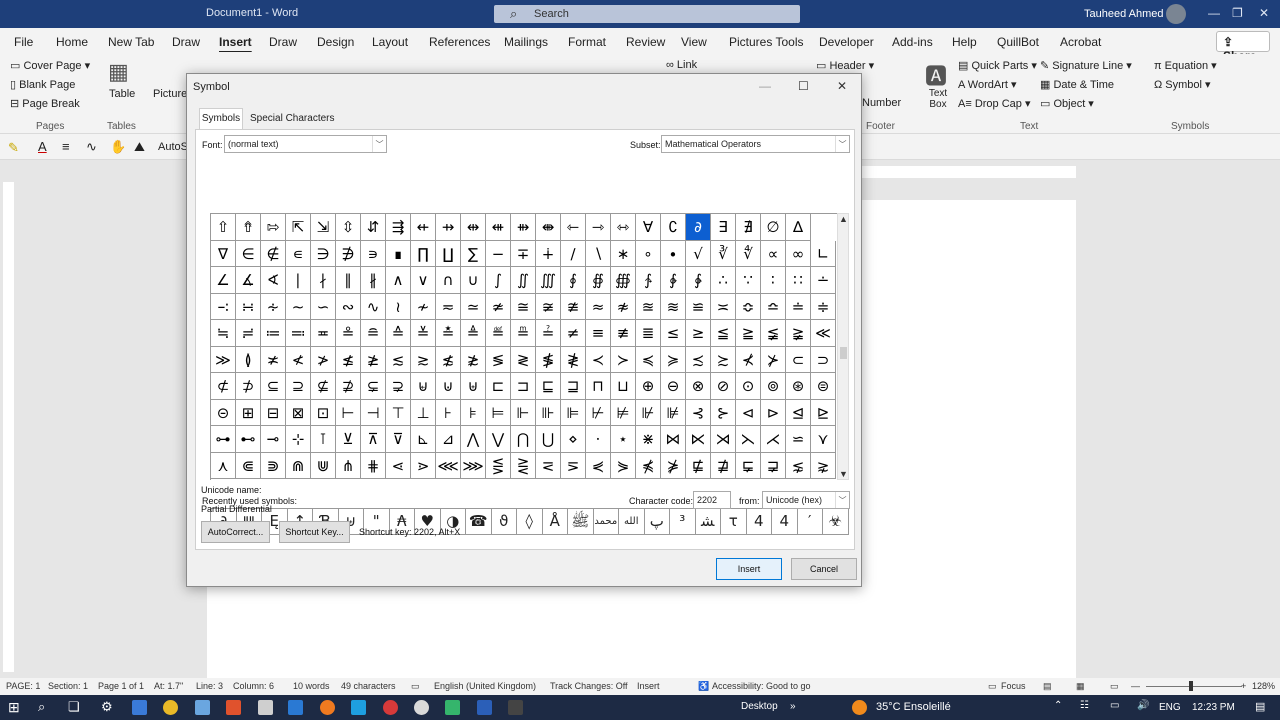 The image size is (1280, 720). What do you see at coordinates (523, 386) in the screenshot?
I see `symbol-cell: ⊐` at bounding box center [523, 386].